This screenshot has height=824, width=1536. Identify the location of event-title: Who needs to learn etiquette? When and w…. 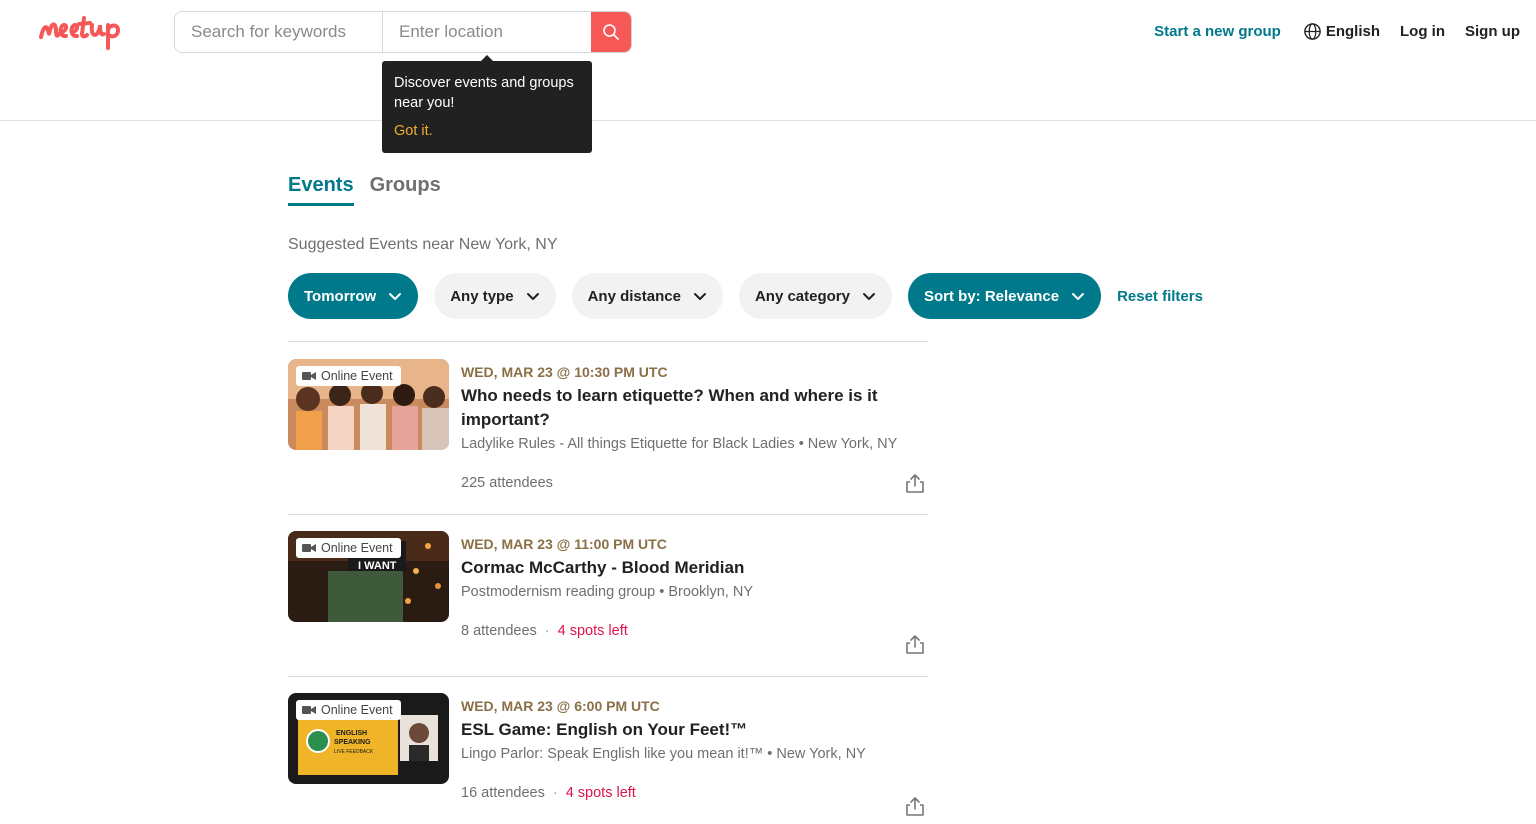
(686, 408).